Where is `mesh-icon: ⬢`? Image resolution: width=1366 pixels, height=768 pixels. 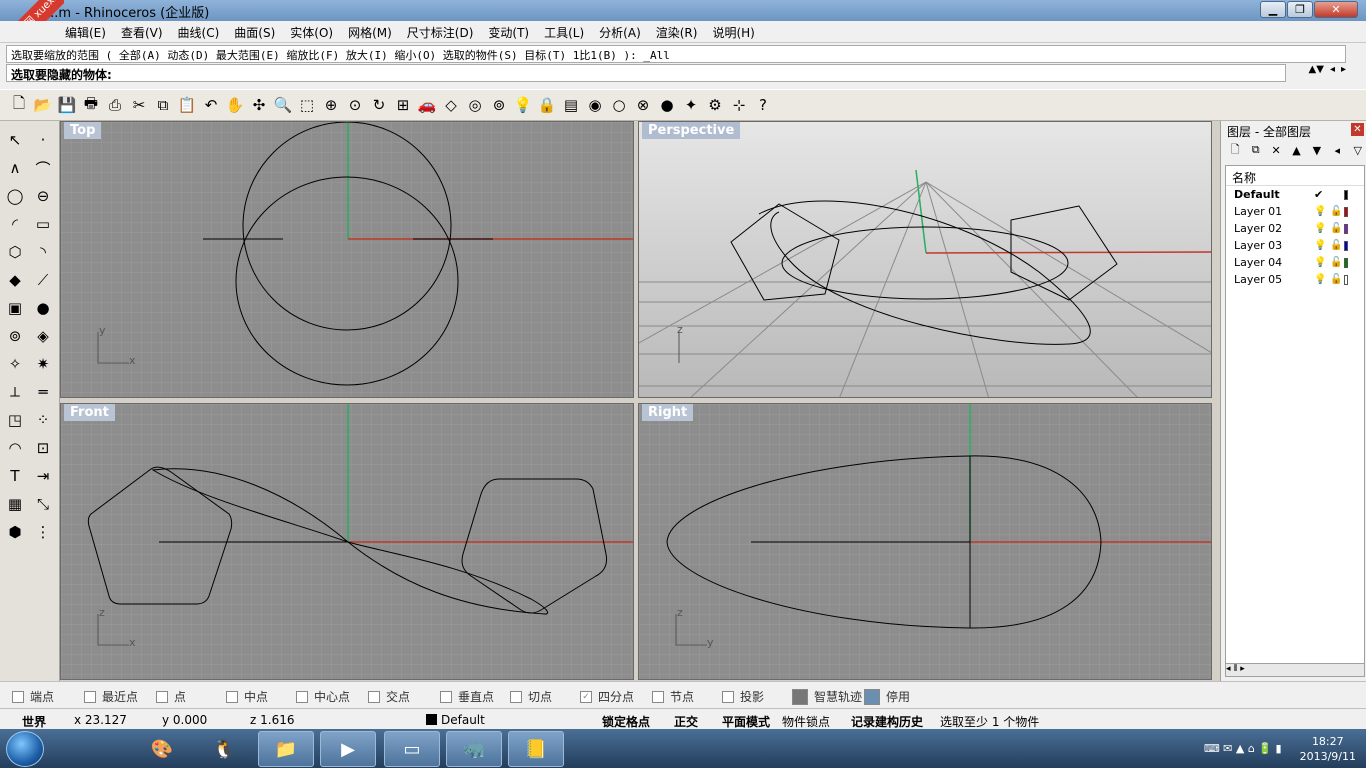
mesh-icon: ⬢ is located at coordinates (15, 532).